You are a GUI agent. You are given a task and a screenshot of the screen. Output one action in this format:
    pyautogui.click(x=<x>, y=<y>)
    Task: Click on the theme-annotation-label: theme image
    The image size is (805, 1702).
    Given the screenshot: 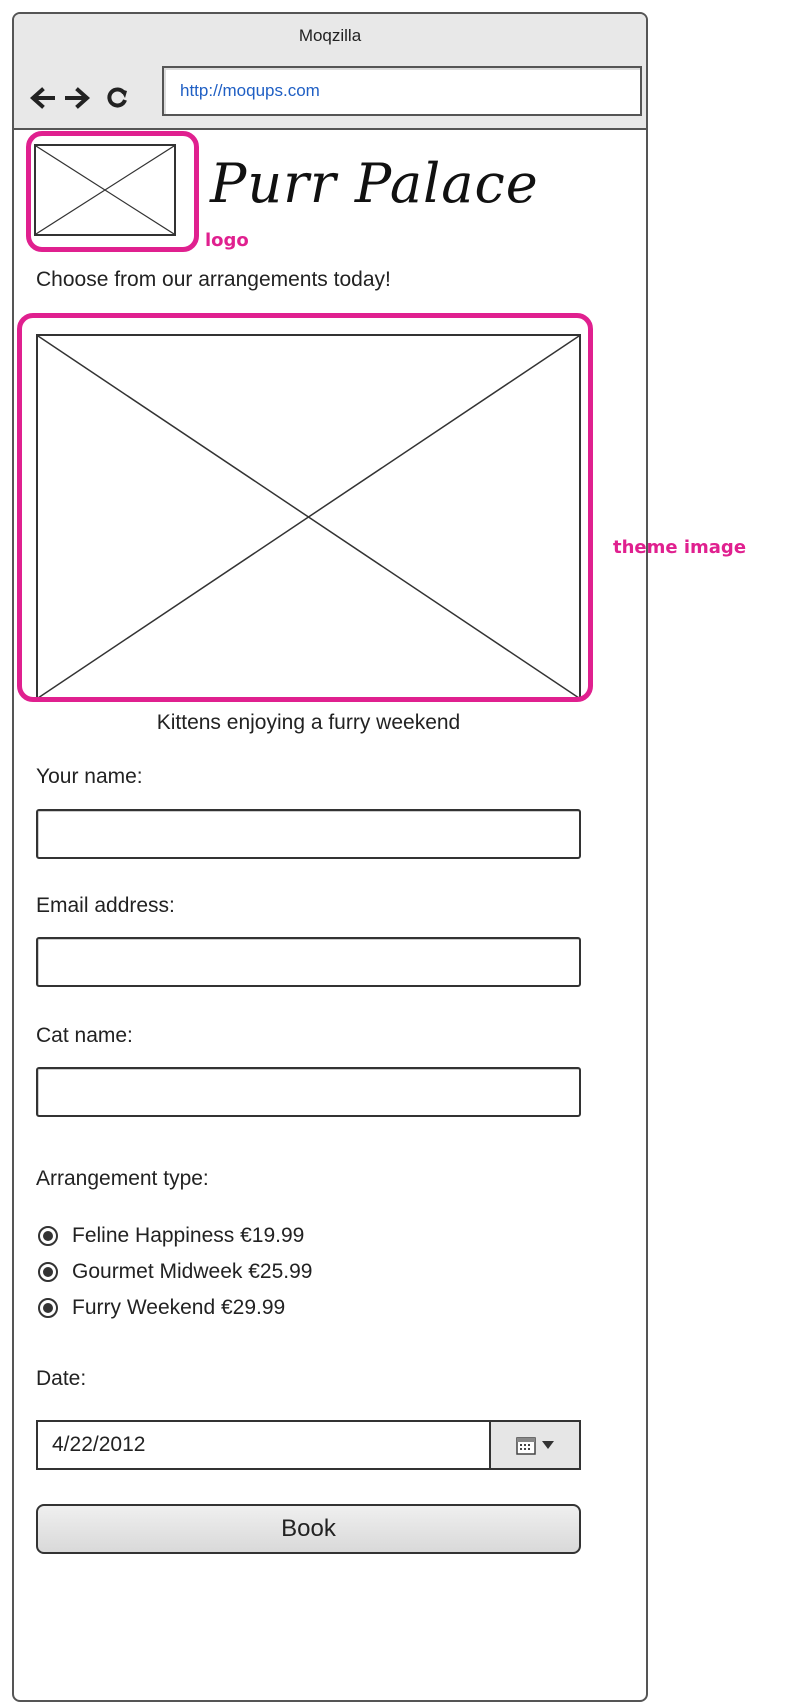 What is the action you would take?
    pyautogui.click(x=680, y=547)
    